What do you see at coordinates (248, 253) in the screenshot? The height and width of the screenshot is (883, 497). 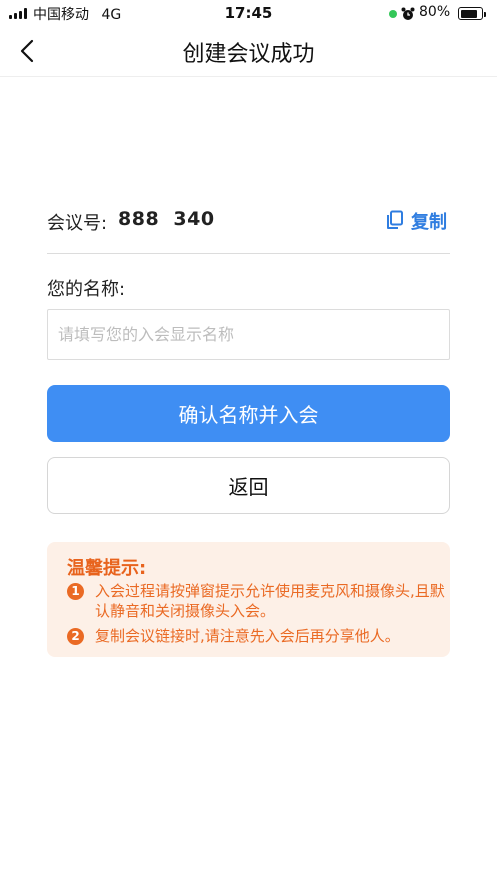 I see `divider` at bounding box center [248, 253].